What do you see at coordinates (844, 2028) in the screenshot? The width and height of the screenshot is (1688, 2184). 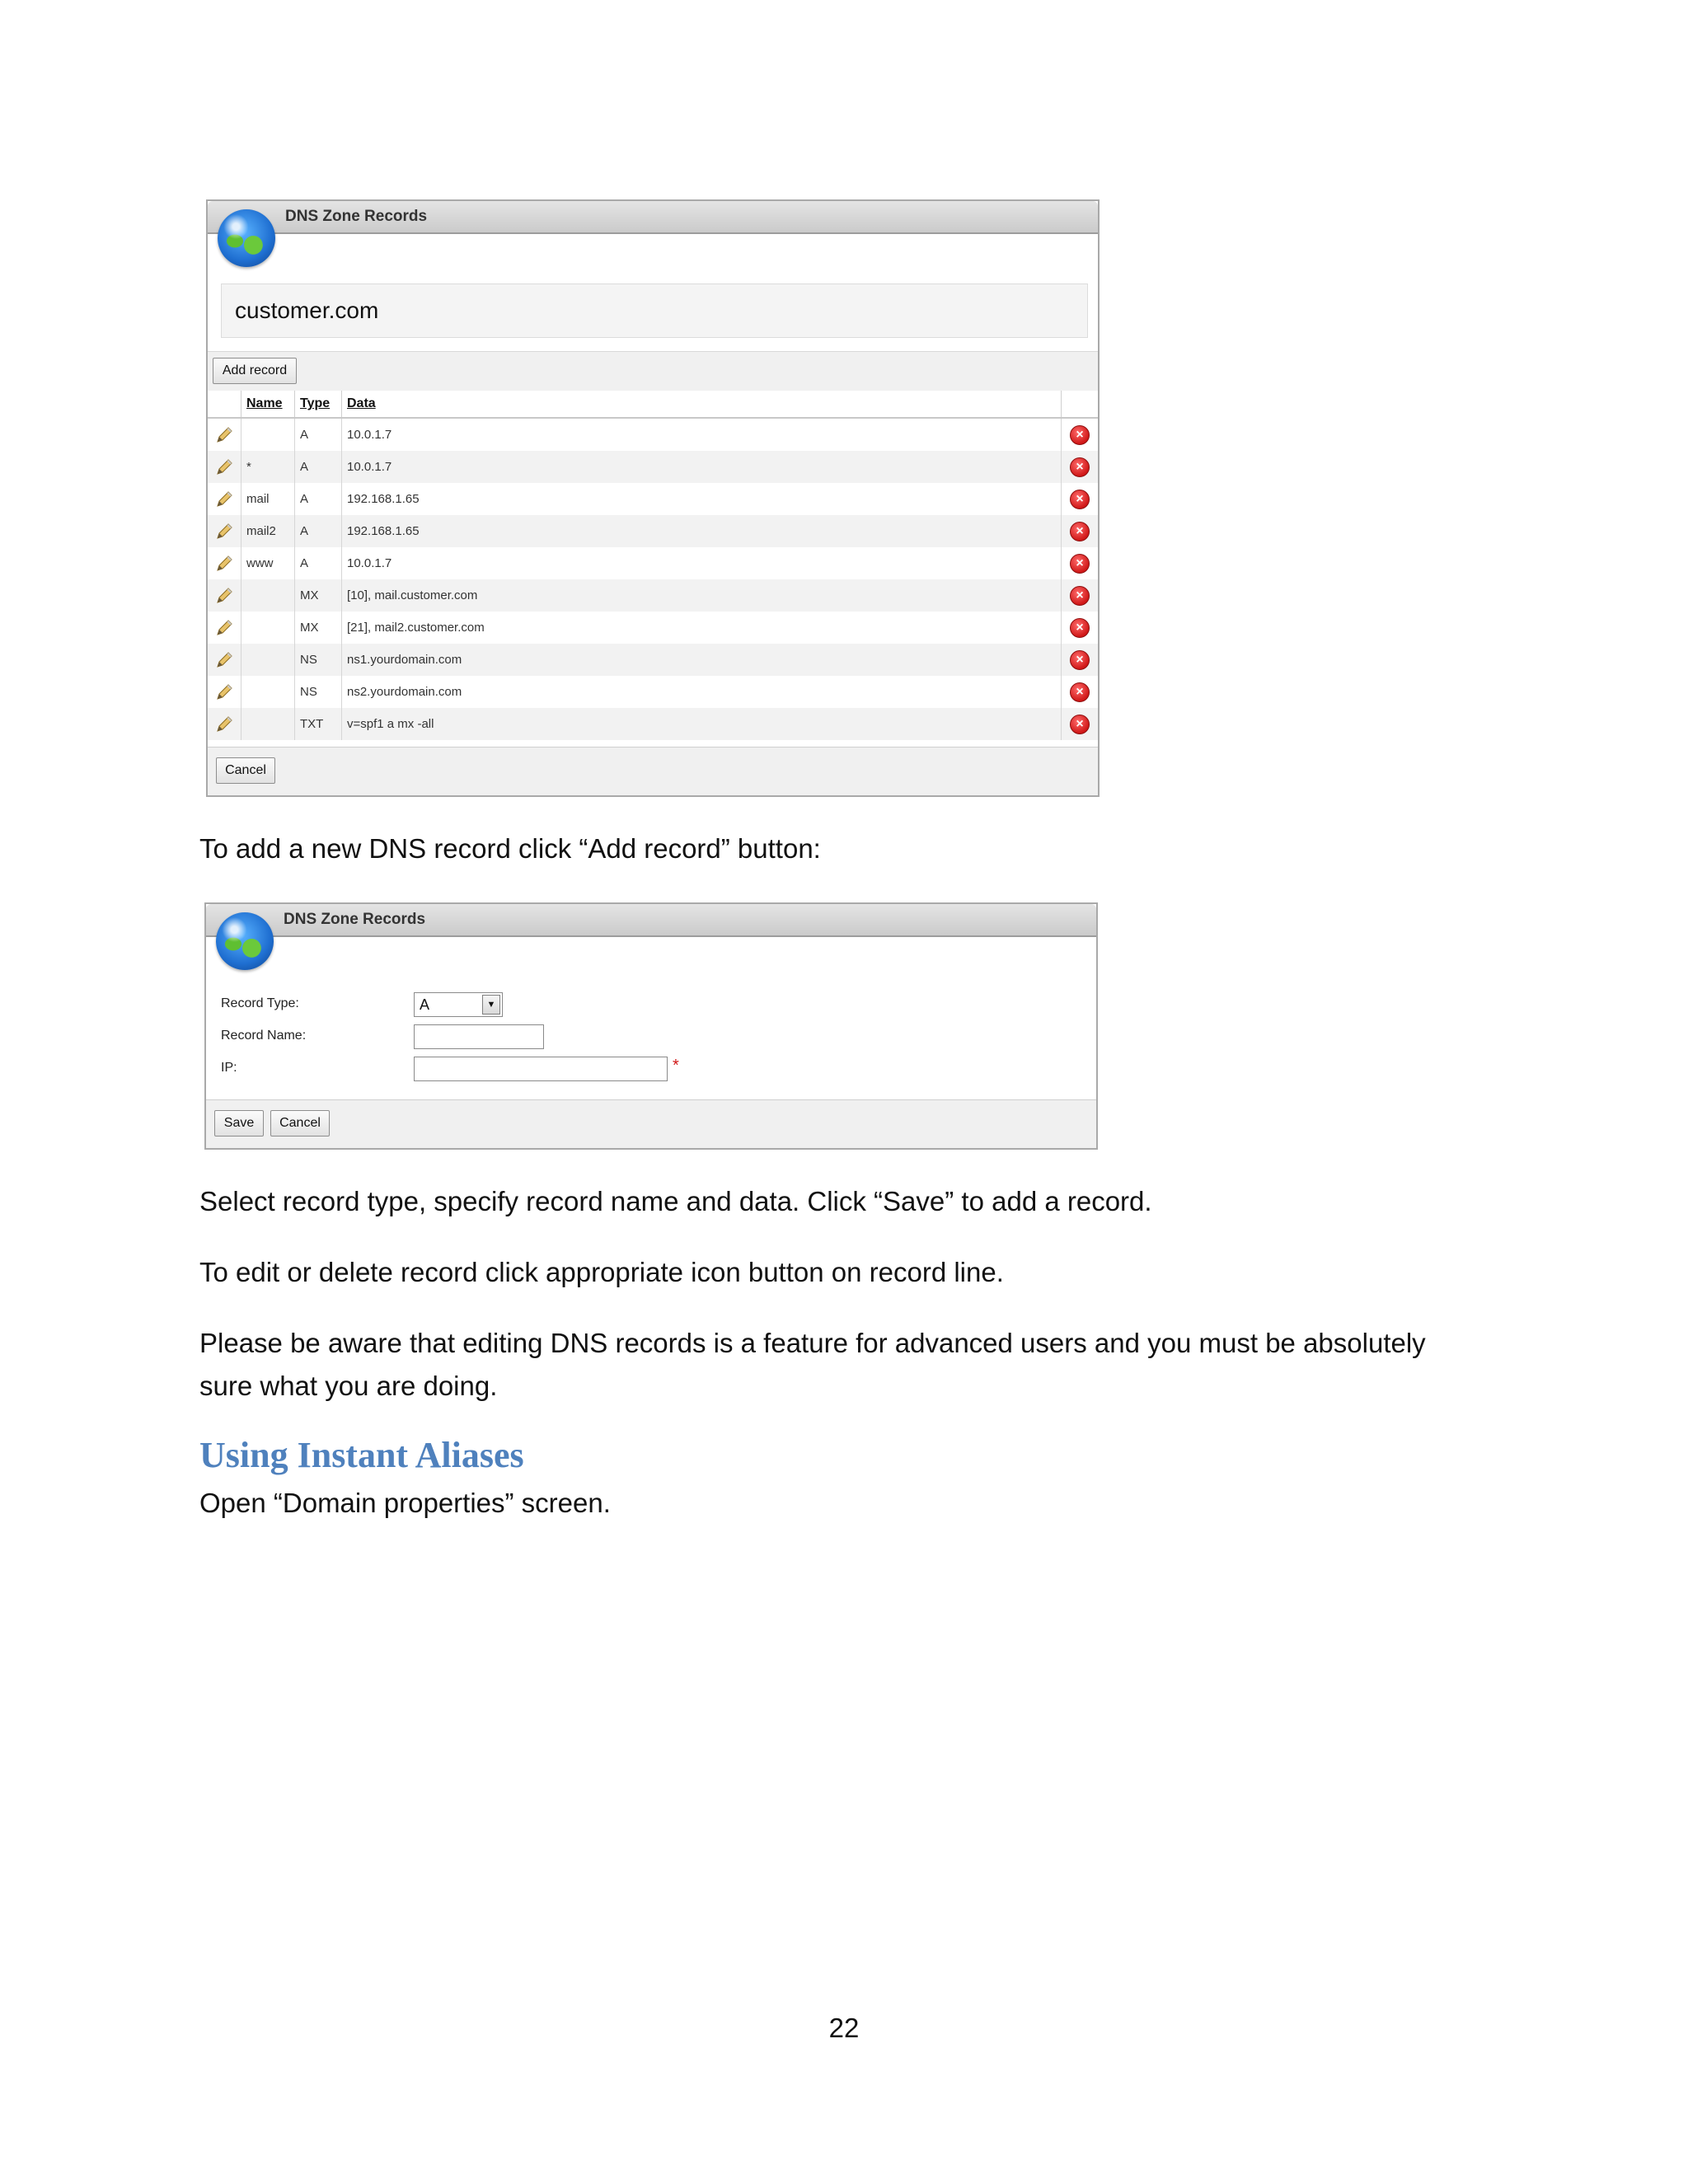 I see `page-number: 22` at bounding box center [844, 2028].